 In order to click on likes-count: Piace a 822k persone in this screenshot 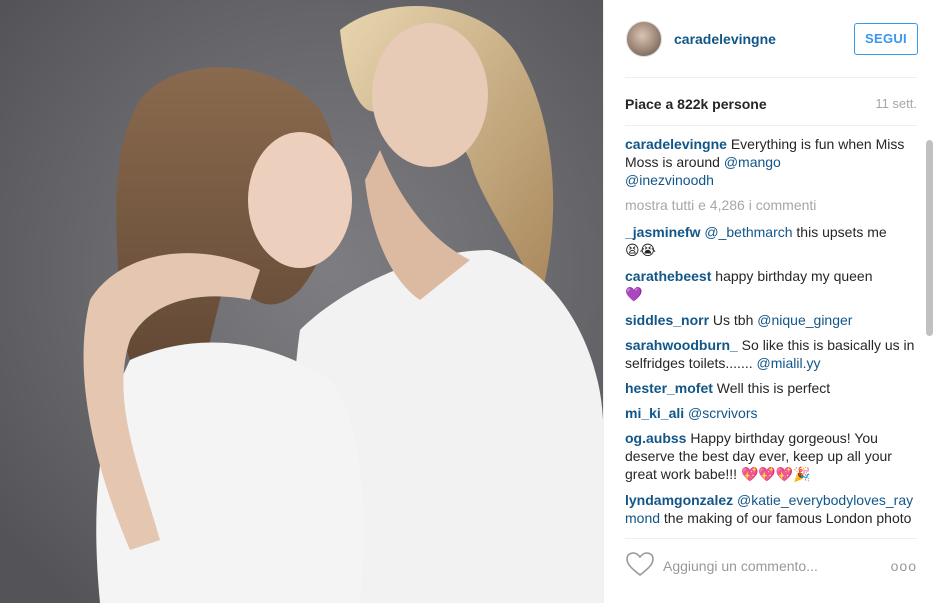, I will do `click(696, 104)`.